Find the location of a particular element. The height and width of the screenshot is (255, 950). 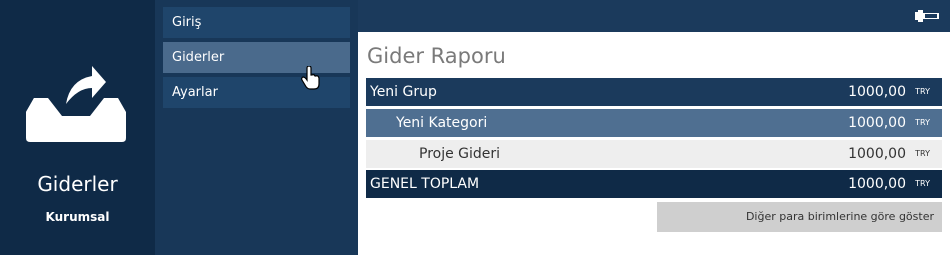

show-other-currencies-button: Diğer para birimlerine göre göster is located at coordinates (799, 217).